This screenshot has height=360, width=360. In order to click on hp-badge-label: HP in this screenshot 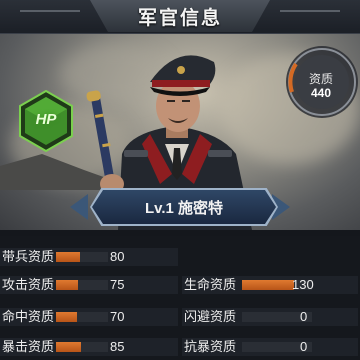, I will do `click(46, 119)`.